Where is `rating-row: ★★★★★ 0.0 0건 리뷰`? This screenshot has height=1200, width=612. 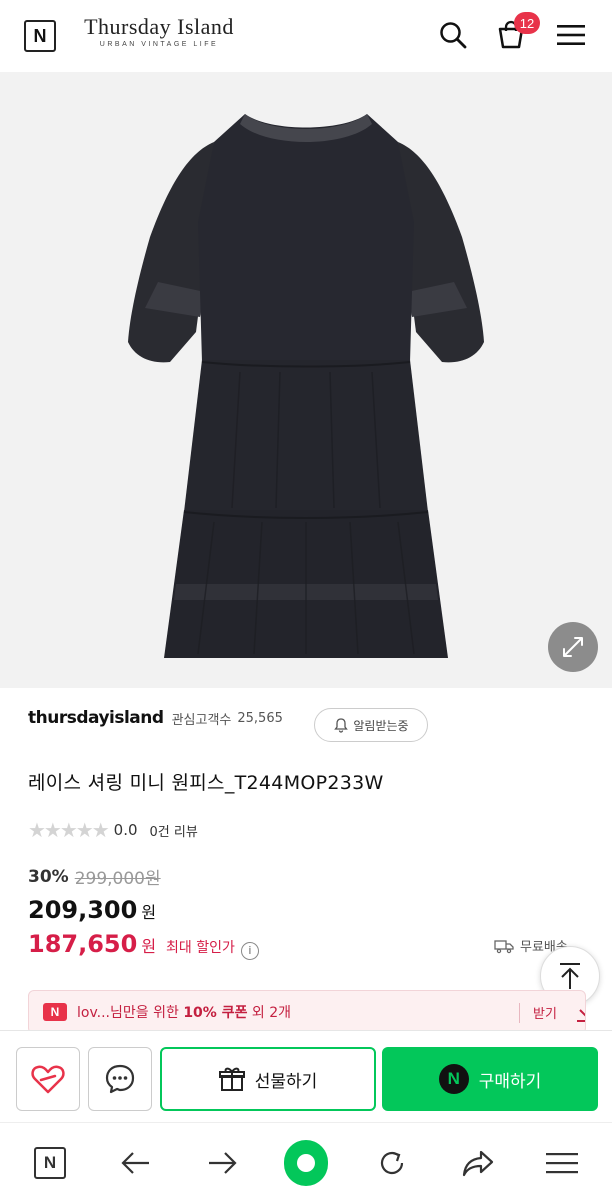 rating-row: ★★★★★ 0.0 0건 리뷰 is located at coordinates (113, 830).